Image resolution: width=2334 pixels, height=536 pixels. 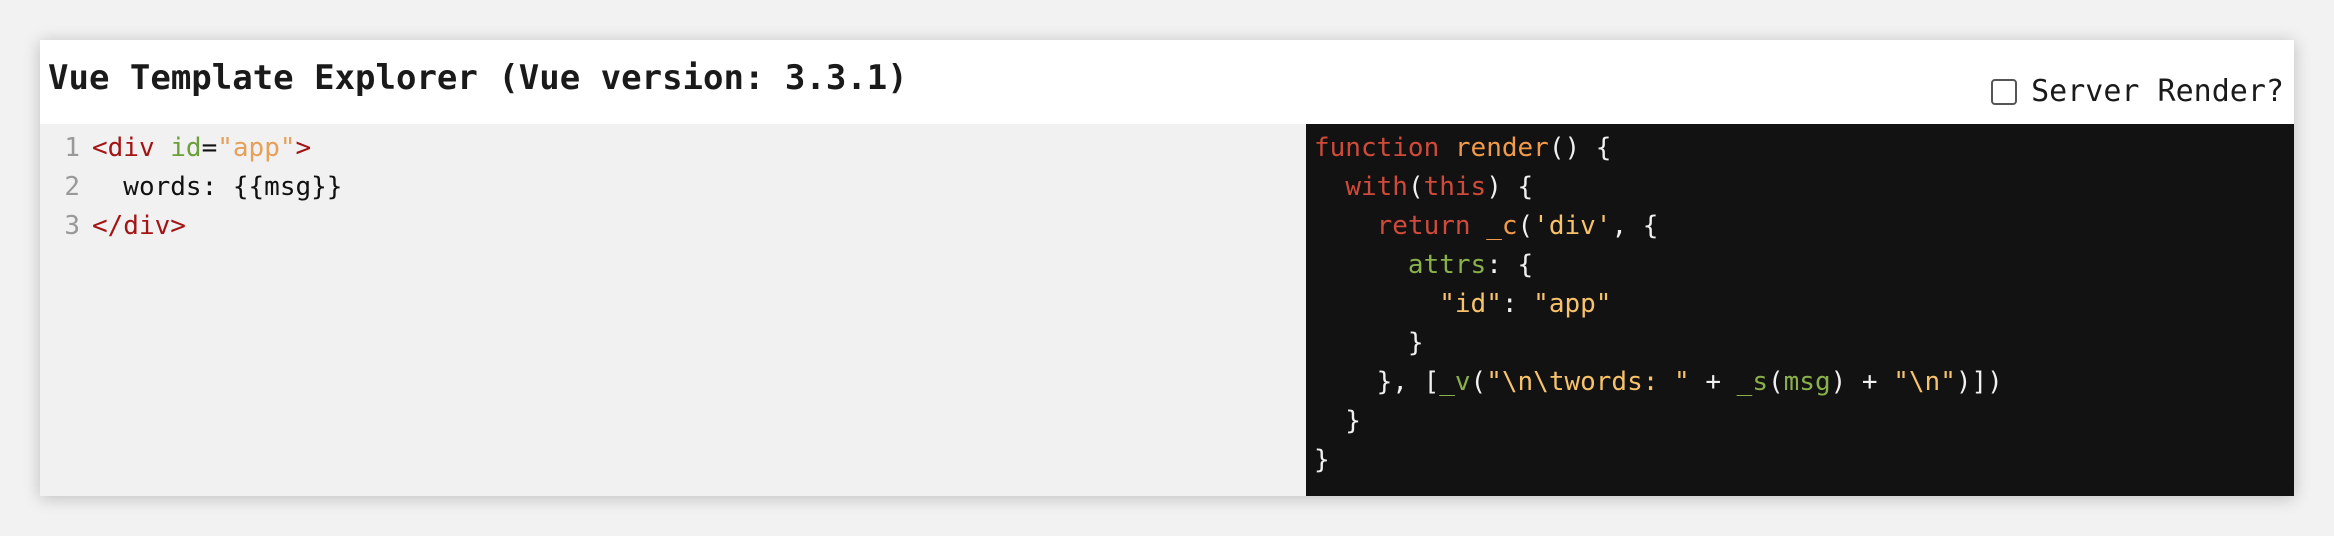 What do you see at coordinates (1376, 187) in the screenshot?
I see `code-token: with` at bounding box center [1376, 187].